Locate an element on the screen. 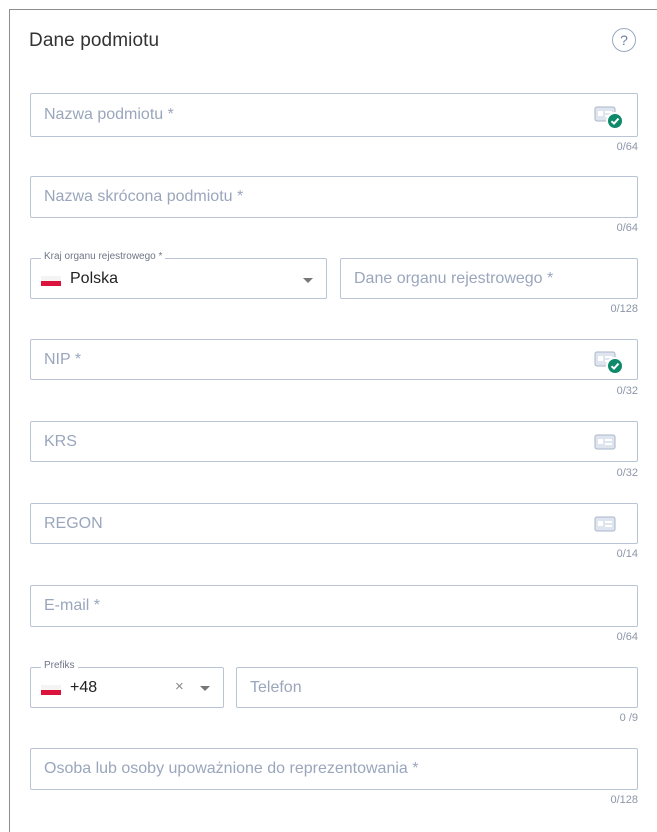  phone-counter: 0 /9 is located at coordinates (628, 718).